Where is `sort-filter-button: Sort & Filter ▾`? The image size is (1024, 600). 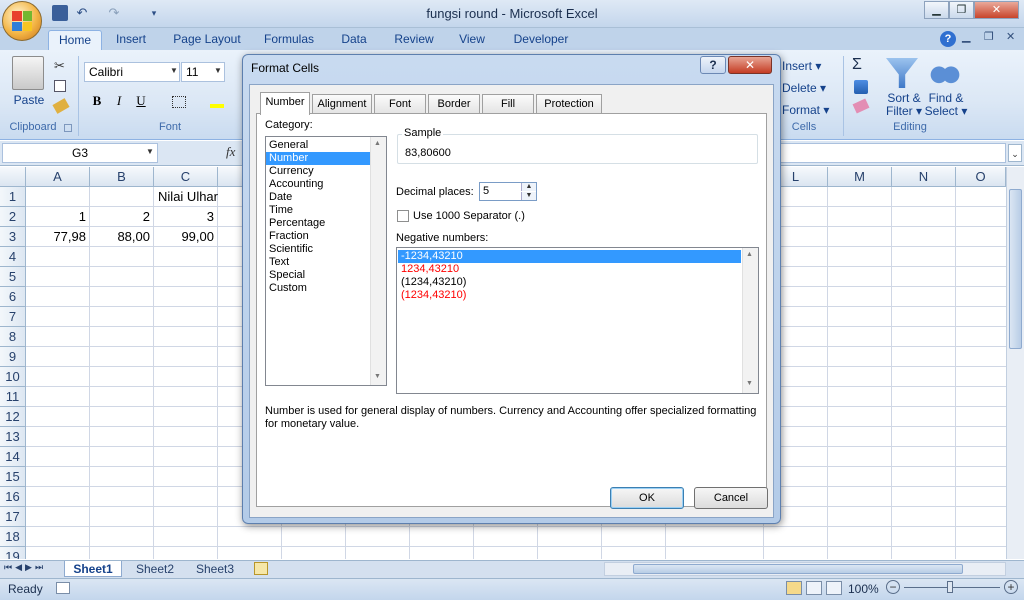
sort-filter-button: Sort & Filter ▾ is located at coordinates (904, 105).